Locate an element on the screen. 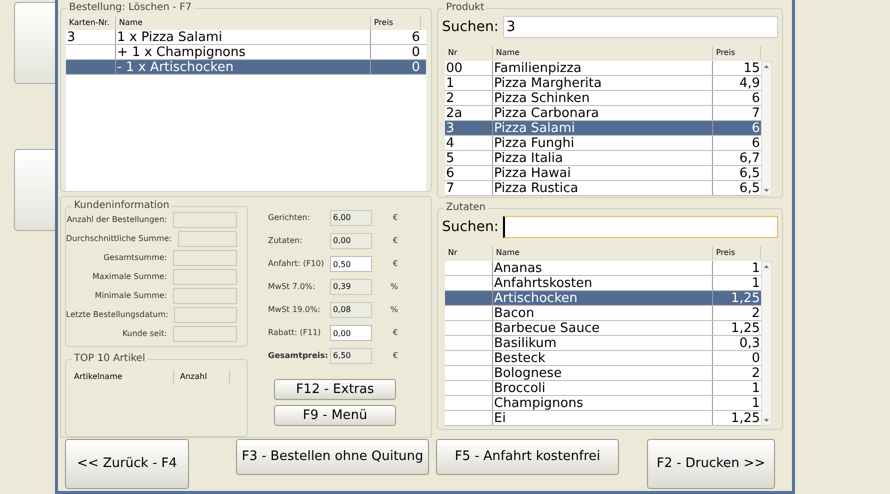 The width and height of the screenshot is (890, 494). table-cell: Basilikum is located at coordinates (603, 343).